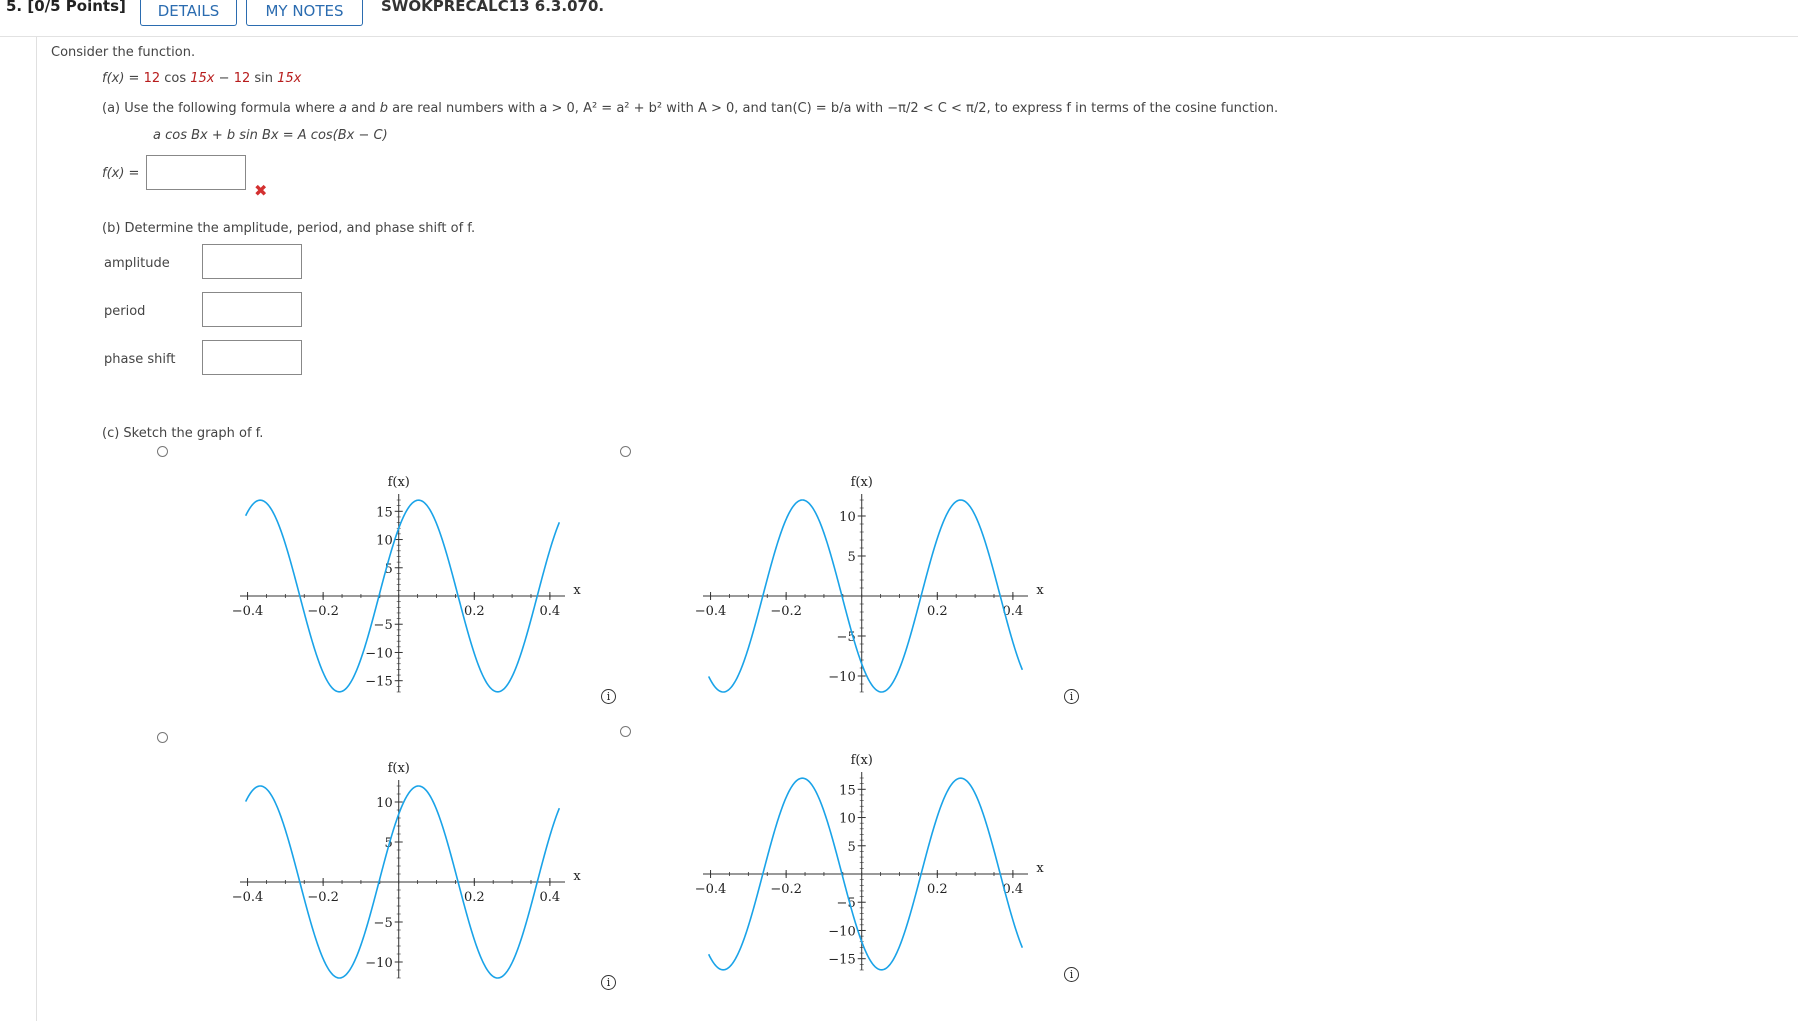  I want to click on fx-answer-input, so click(196, 172).